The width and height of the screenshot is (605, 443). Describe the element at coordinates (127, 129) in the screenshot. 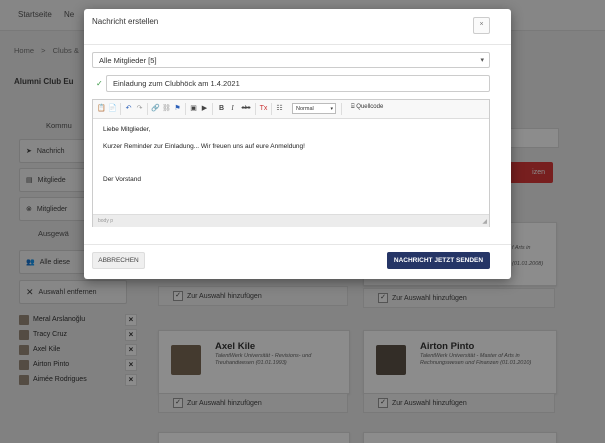

I see `editor-line: Liebe Mitglieder,` at that location.